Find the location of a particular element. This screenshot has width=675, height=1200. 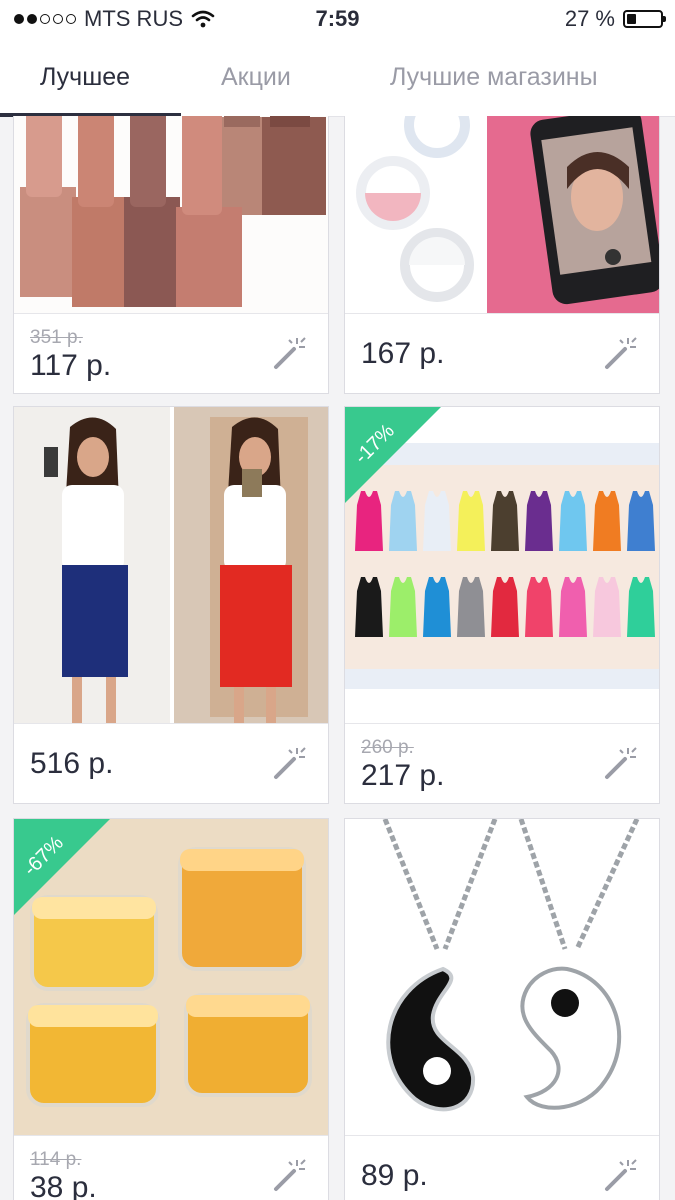

old-price: 351 р. is located at coordinates (56, 337).